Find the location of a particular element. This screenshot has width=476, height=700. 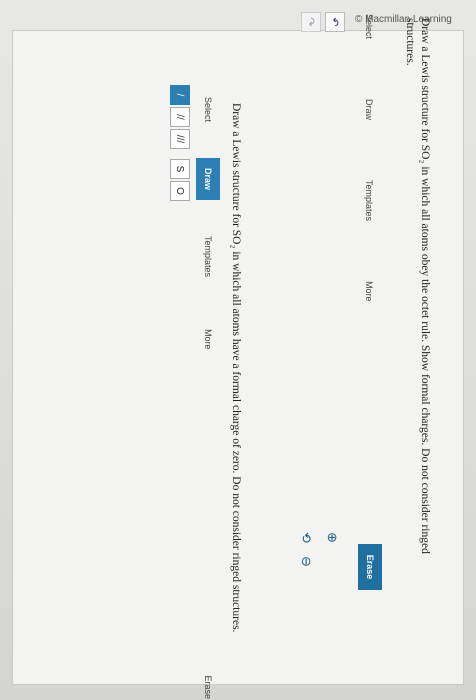

toolbar-2: Select Draw Templates More Erase is located at coordinates (208, 392).